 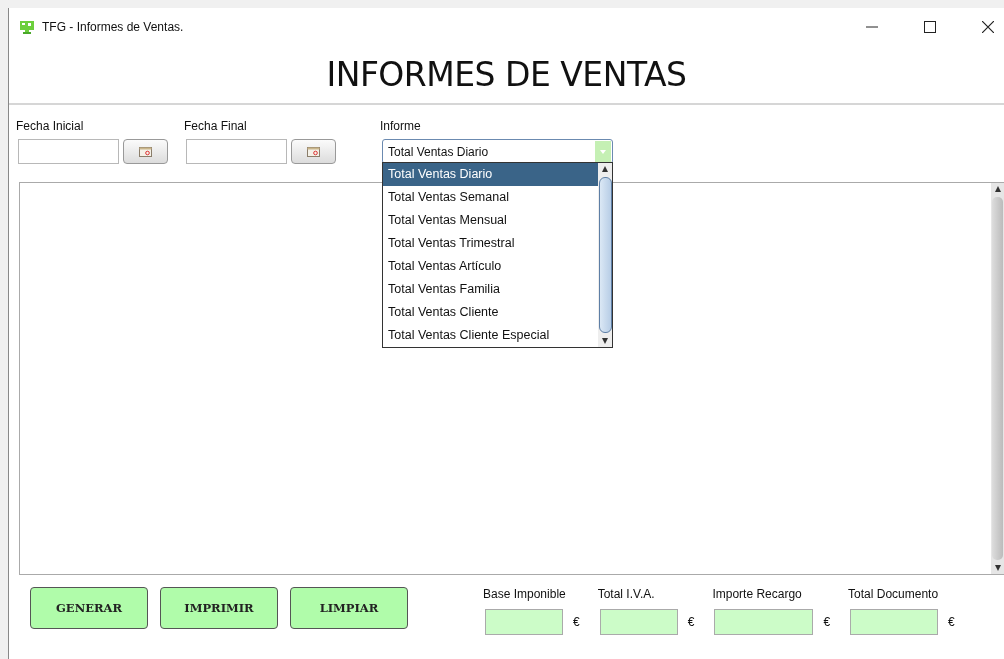 I want to click on field-label: Informe, so click(x=401, y=126).